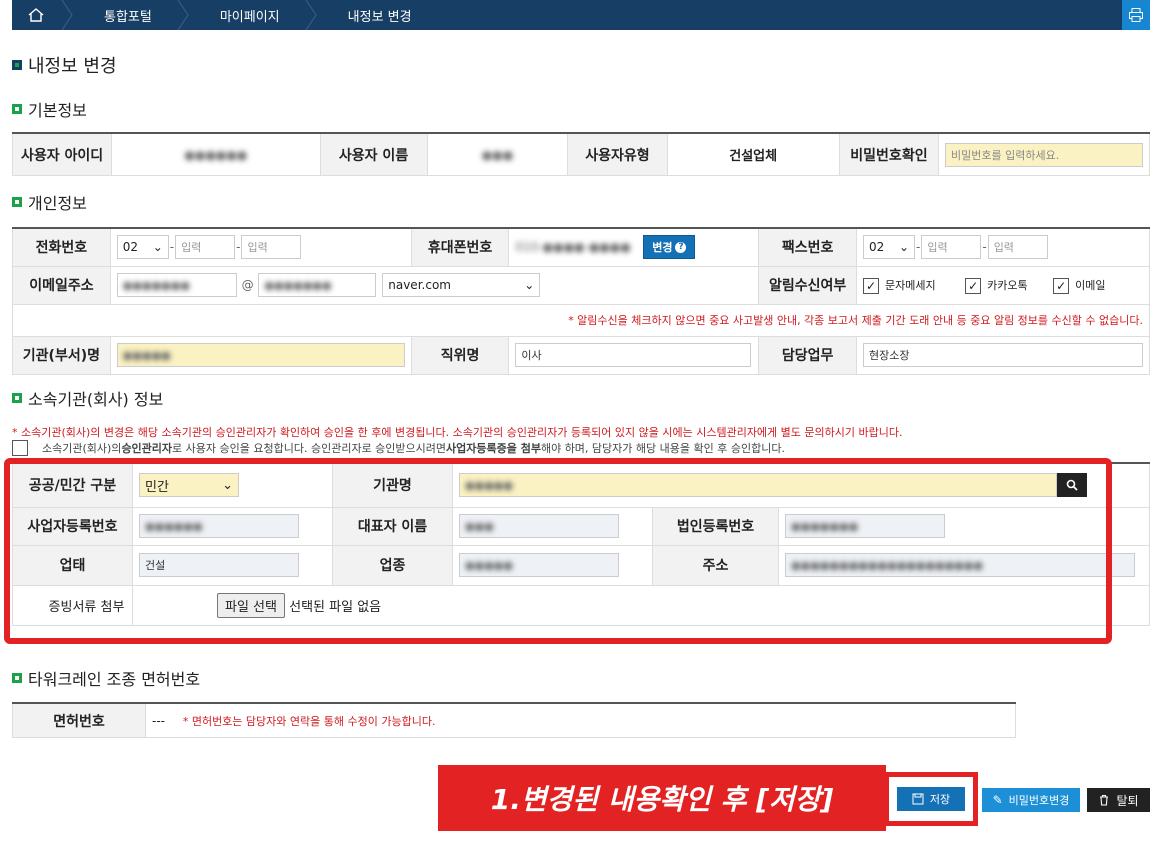  Describe the element at coordinates (392, 526) in the screenshot. I see `ceo-label: 대표자 이름` at that location.